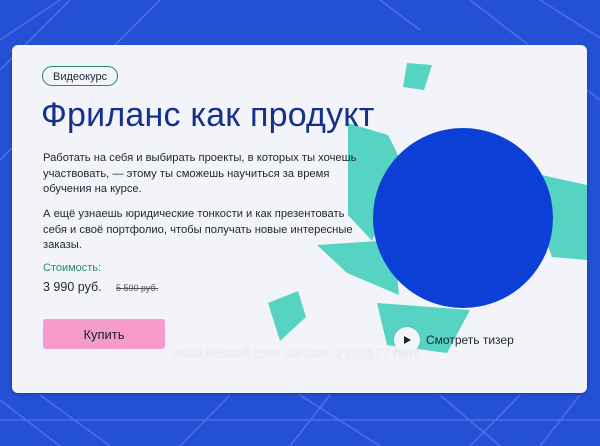  What do you see at coordinates (137, 288) in the screenshot?
I see `price-old: 5 500 руб.` at bounding box center [137, 288].